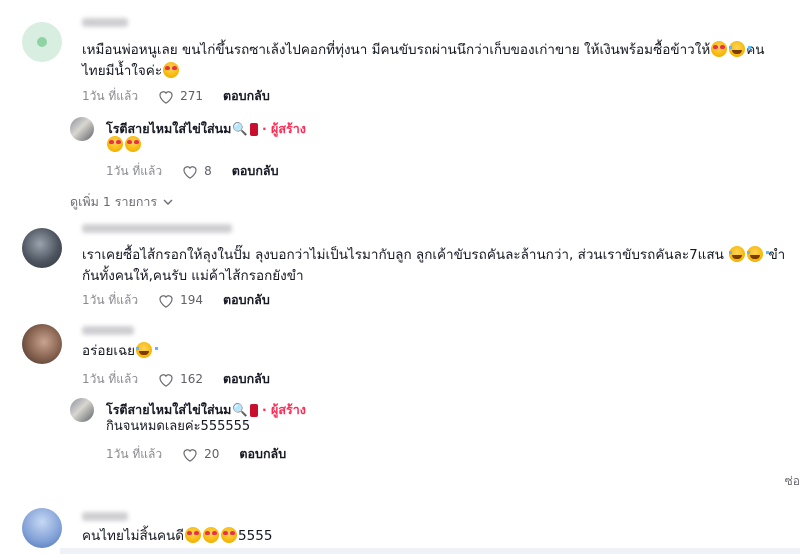 Image resolution: width=800 pixels, height=554 pixels. What do you see at coordinates (430, 551) in the screenshot?
I see `comment-input-bar` at bounding box center [430, 551].